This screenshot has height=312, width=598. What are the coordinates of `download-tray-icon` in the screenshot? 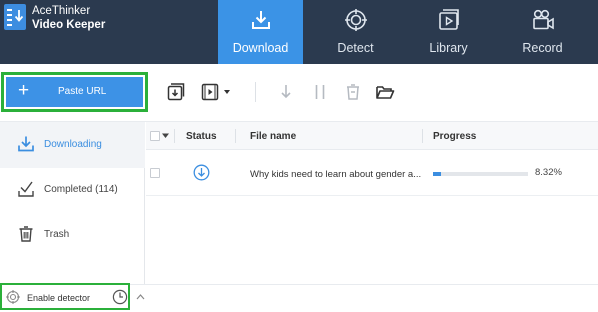 It's located at (260, 20).